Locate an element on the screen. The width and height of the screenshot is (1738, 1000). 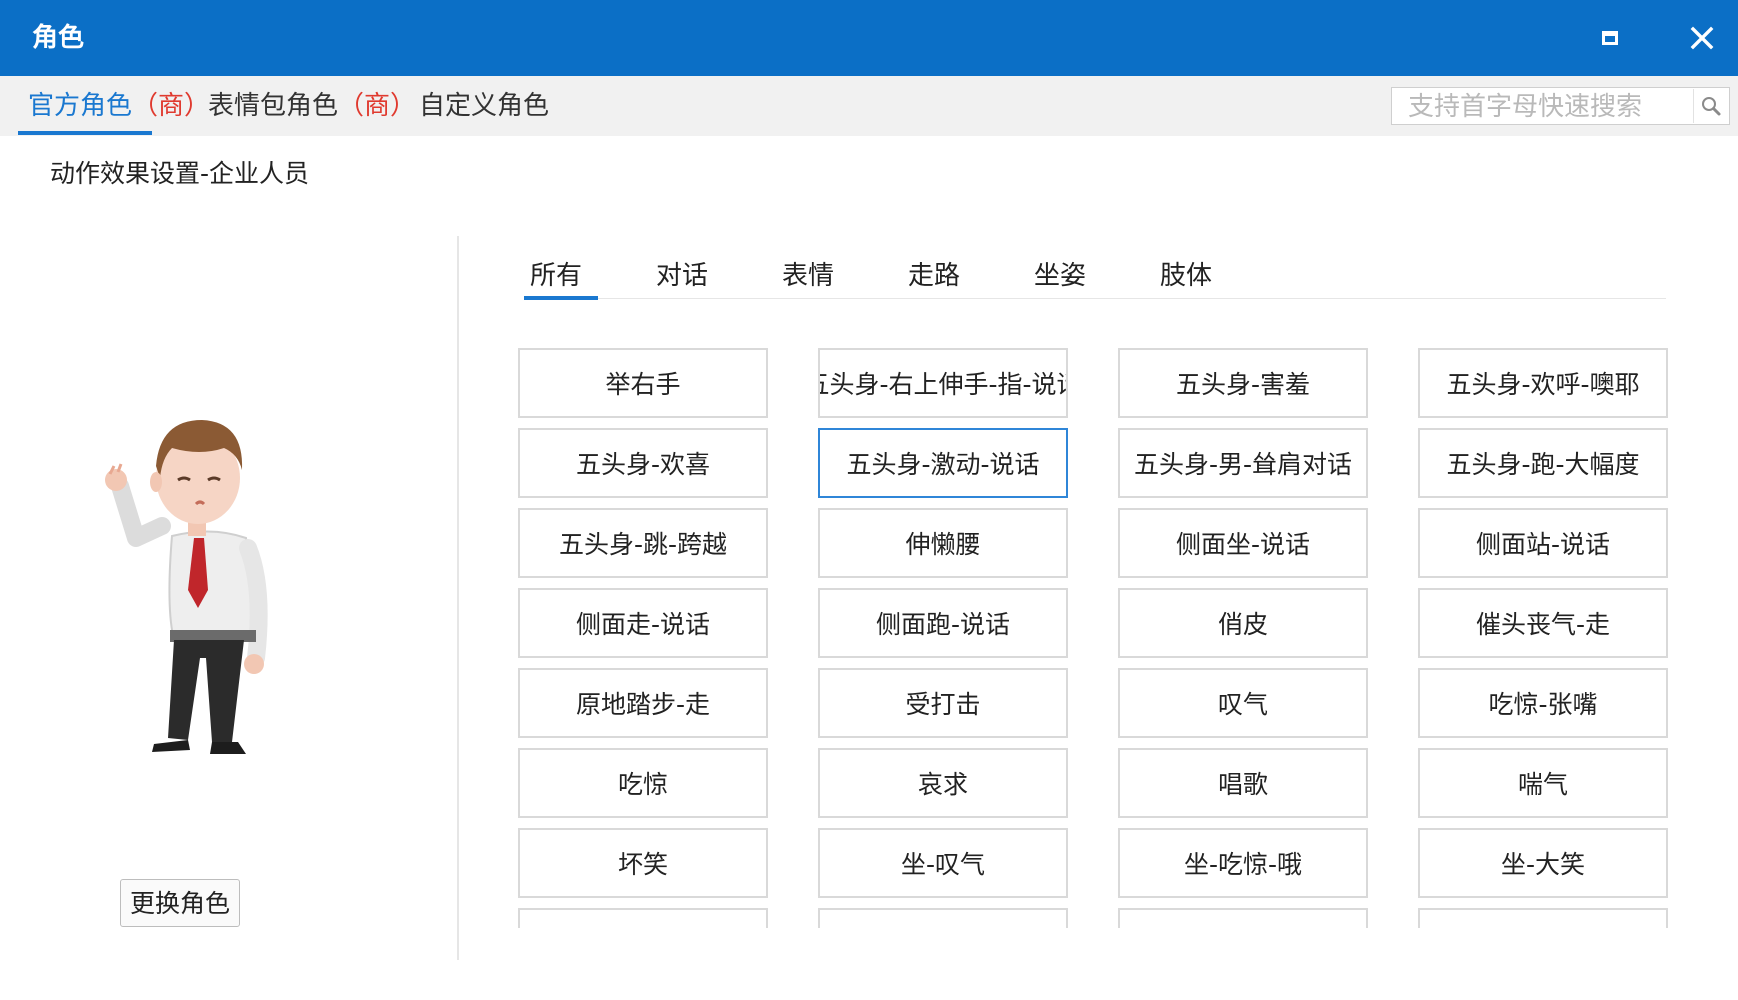
title-bar: 角色 is located at coordinates (869, 38).